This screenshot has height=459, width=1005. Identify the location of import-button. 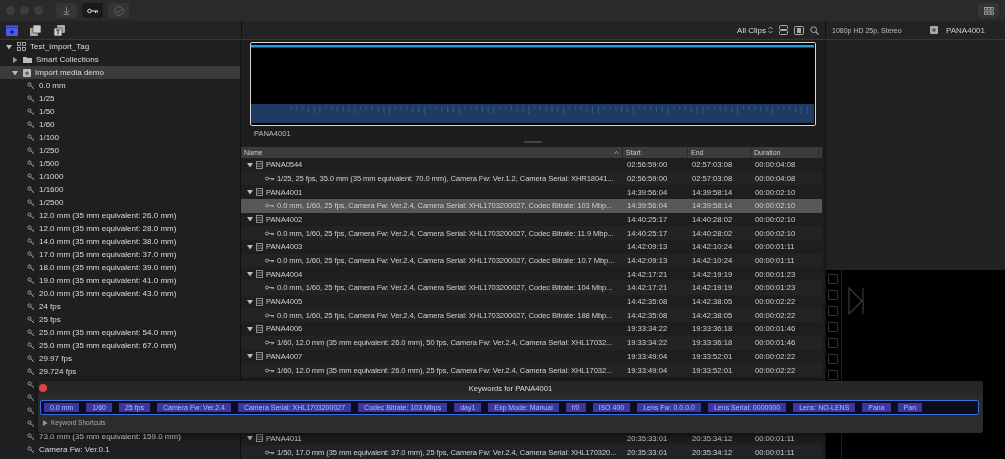
(66, 10).